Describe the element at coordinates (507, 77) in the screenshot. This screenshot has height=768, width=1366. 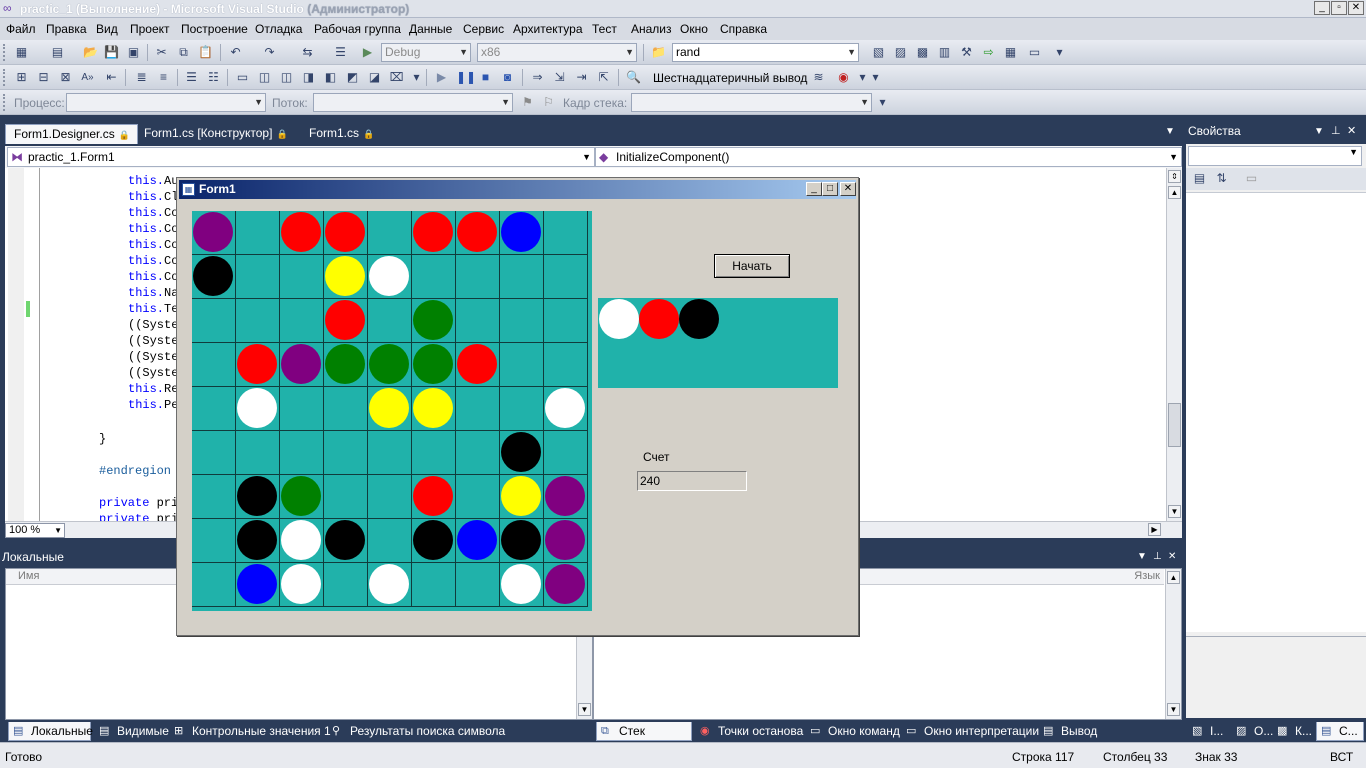
I see `restart-icon: ◙` at that location.